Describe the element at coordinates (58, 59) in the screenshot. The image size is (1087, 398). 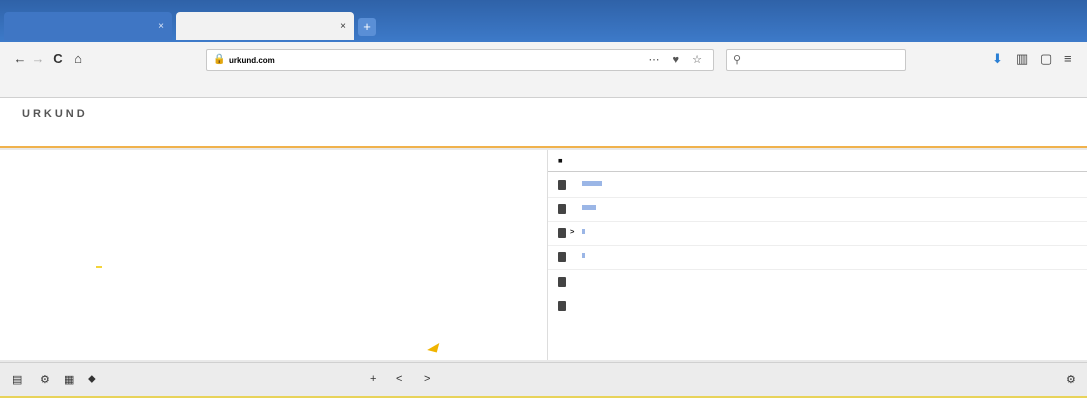
I see `reload-icon: C` at that location.